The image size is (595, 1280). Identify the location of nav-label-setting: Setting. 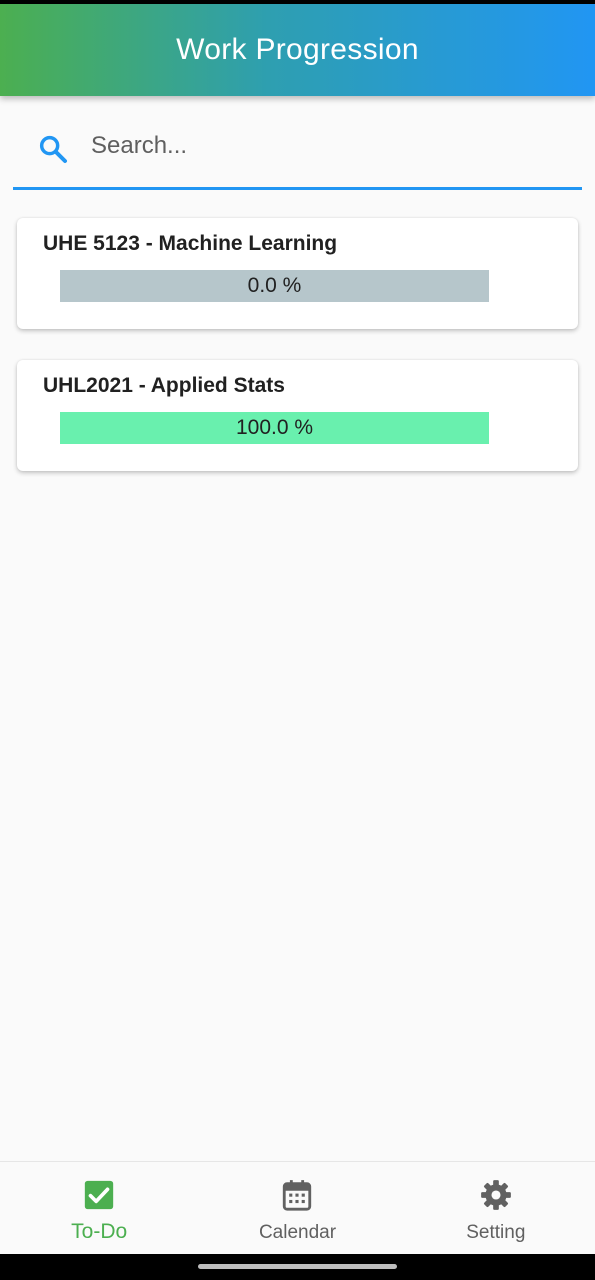
(496, 1232).